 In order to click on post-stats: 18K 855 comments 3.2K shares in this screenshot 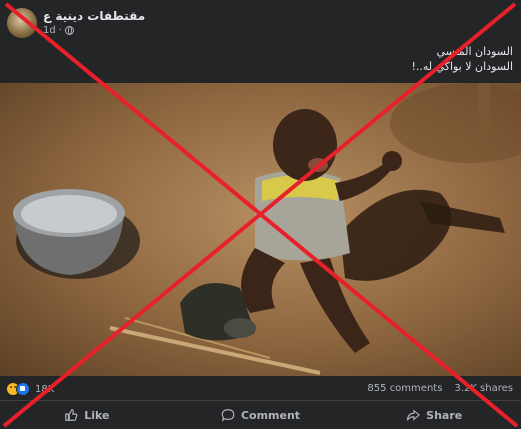, I will do `click(260, 389)`.